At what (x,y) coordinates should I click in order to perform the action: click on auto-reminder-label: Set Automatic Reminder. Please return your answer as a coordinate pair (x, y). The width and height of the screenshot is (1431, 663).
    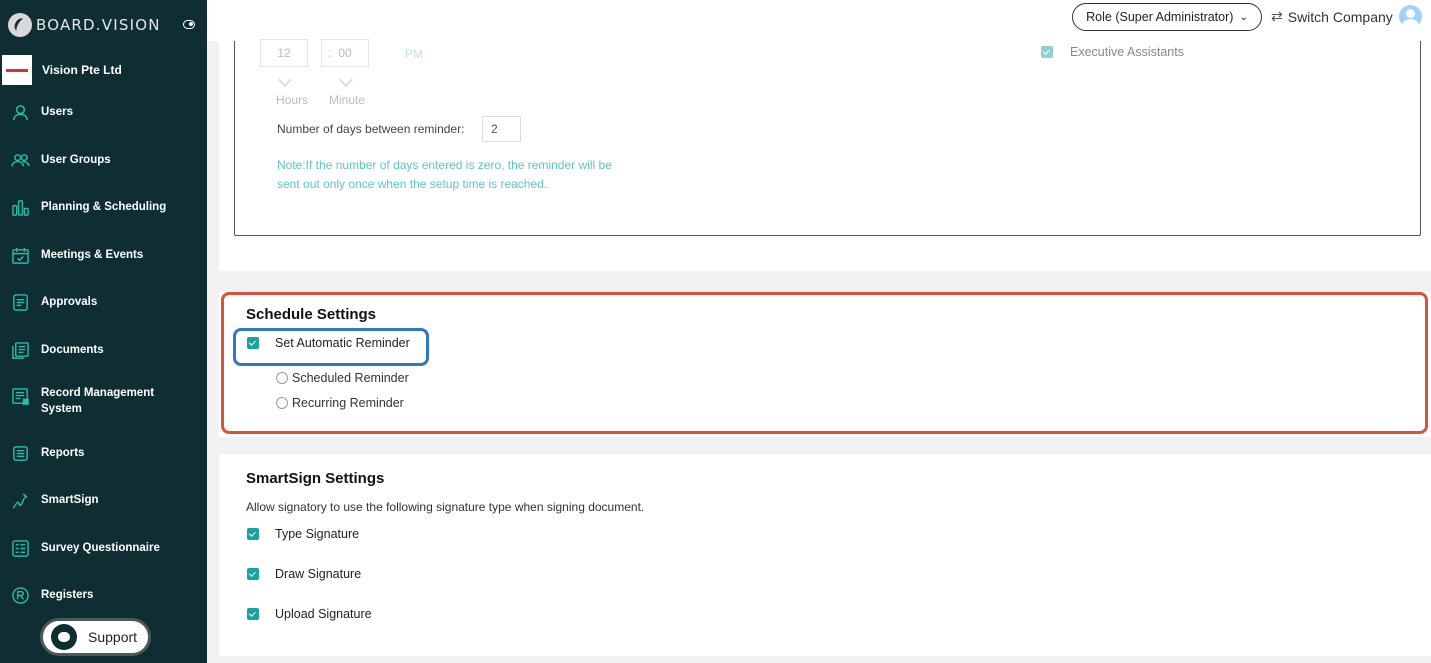
    Looking at the image, I should click on (342, 343).